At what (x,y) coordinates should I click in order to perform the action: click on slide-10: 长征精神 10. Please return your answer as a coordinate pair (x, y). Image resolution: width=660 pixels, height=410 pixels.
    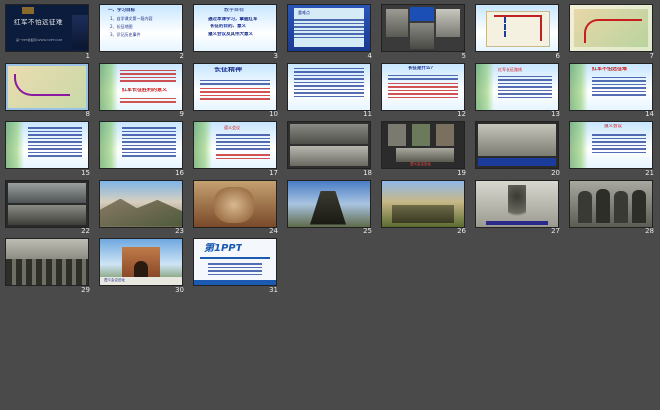
    Looking at the image, I should click on (237, 90).